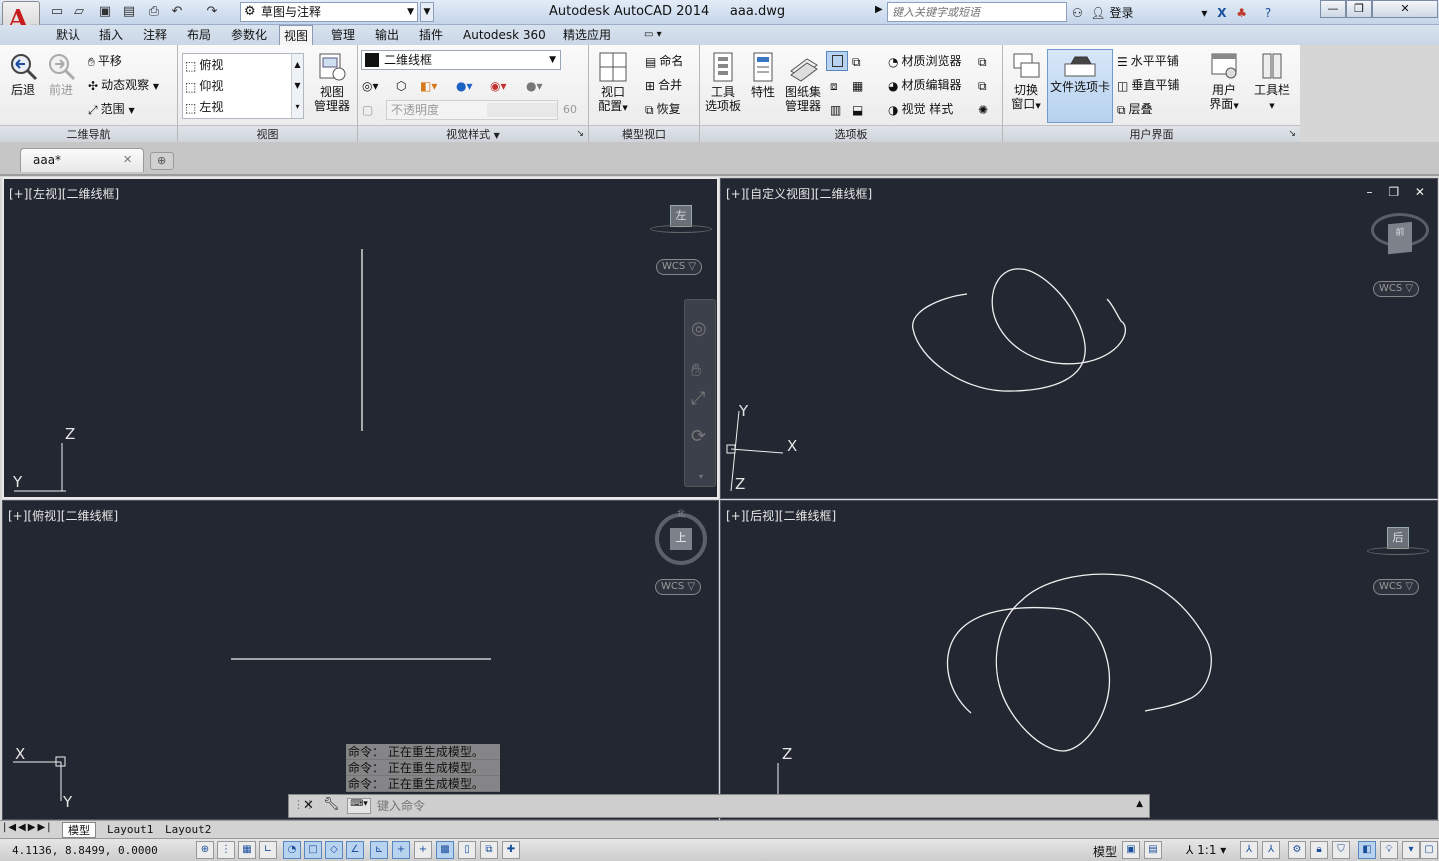 Image resolution: width=1439 pixels, height=861 pixels. I want to click on tab-default: 默认, so click(68, 35).